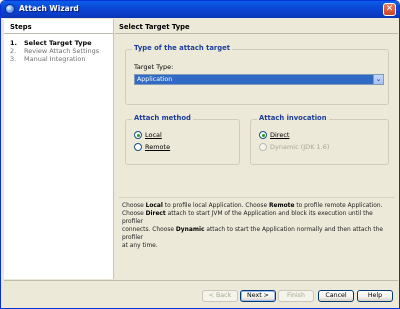 The height and width of the screenshot is (309, 400). I want to click on step-label: Select Target Type, so click(58, 43).